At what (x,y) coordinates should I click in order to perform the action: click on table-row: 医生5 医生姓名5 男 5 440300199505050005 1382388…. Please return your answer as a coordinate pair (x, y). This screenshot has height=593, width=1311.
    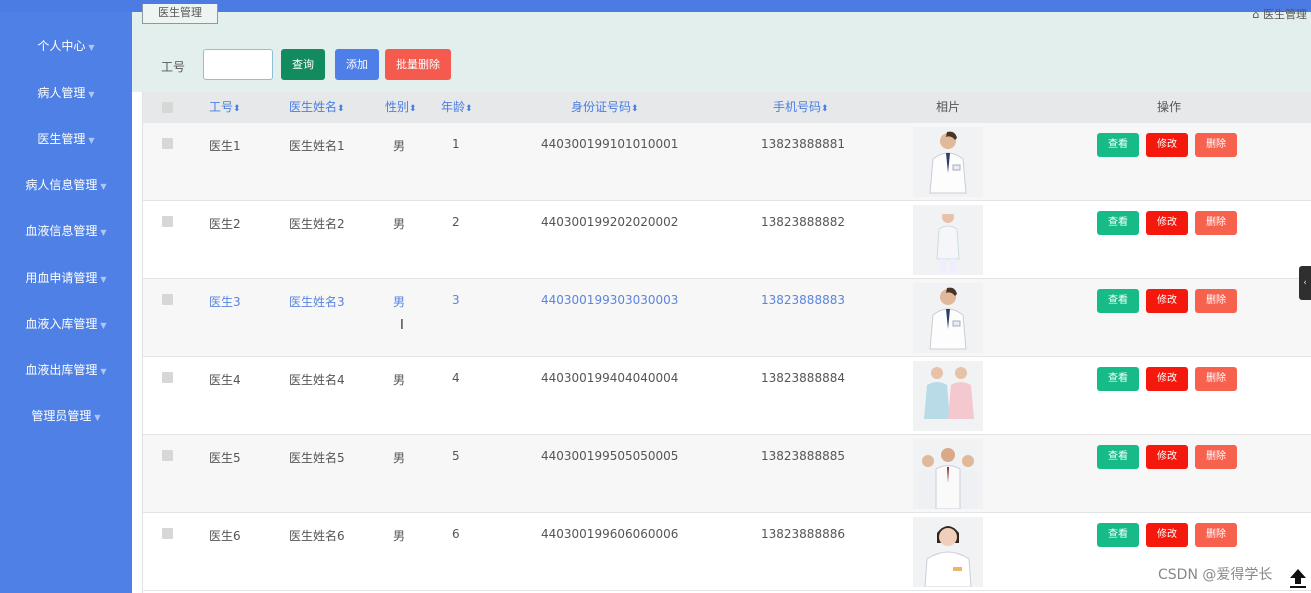
    Looking at the image, I should click on (727, 474).